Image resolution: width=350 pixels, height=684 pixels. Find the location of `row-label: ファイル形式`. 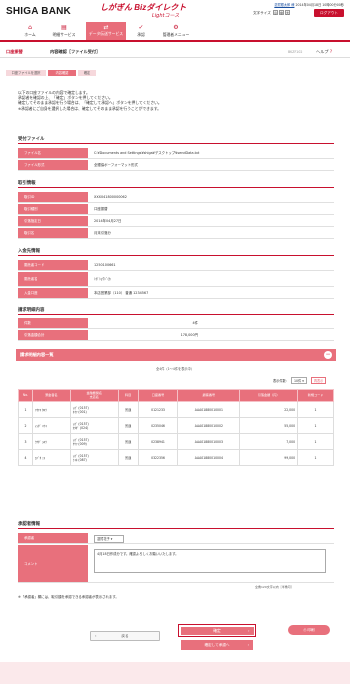

row-label: ファイル形式 is located at coordinates (53, 165).